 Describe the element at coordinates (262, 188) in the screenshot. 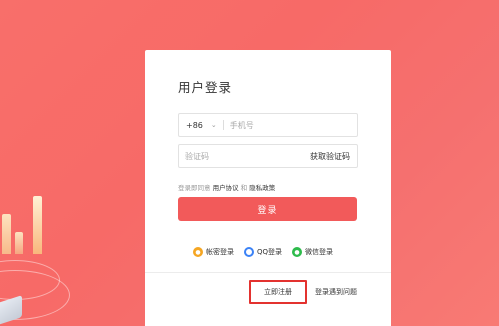

I see `privacy-policy-link: 隐私政策` at that location.